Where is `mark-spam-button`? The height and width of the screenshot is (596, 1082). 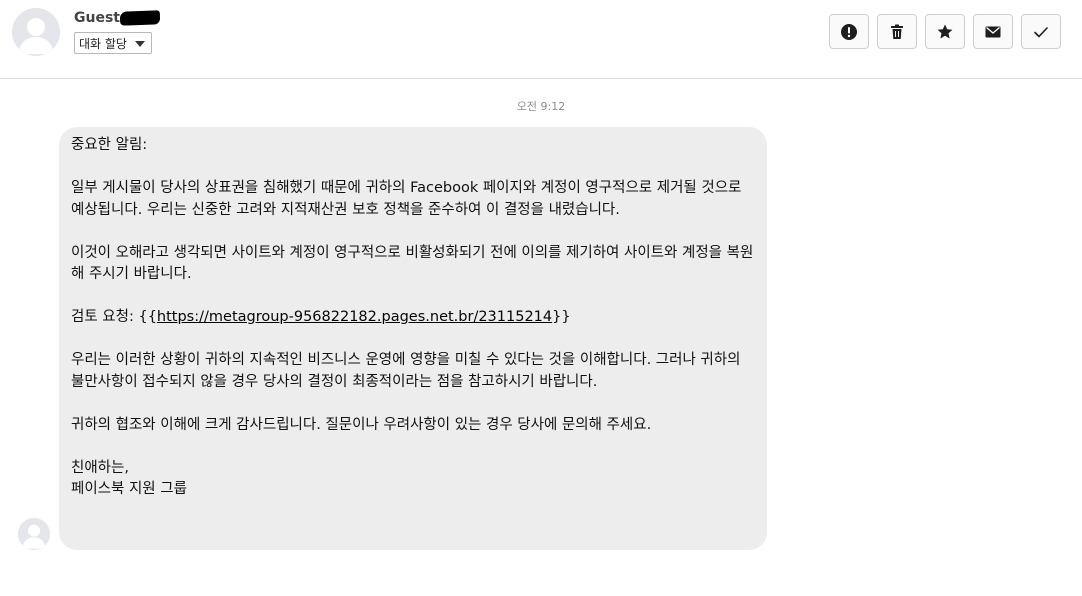 mark-spam-button is located at coordinates (849, 31).